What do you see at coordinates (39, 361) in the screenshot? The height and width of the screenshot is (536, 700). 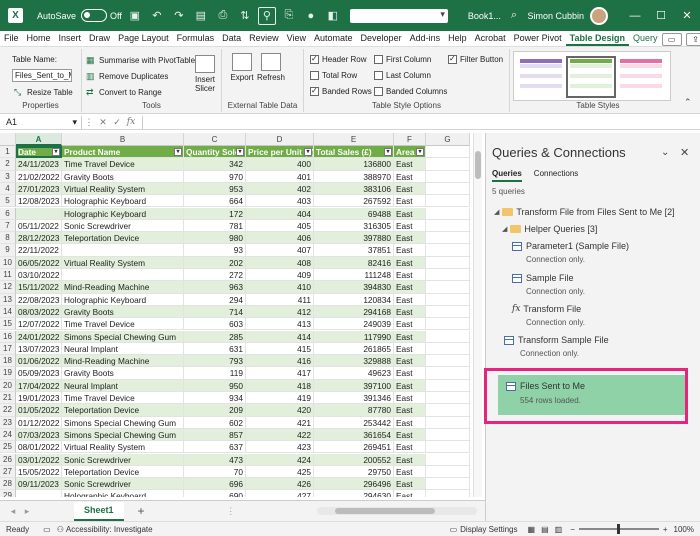 I see `table-cell: 01/06/2022` at bounding box center [39, 361].